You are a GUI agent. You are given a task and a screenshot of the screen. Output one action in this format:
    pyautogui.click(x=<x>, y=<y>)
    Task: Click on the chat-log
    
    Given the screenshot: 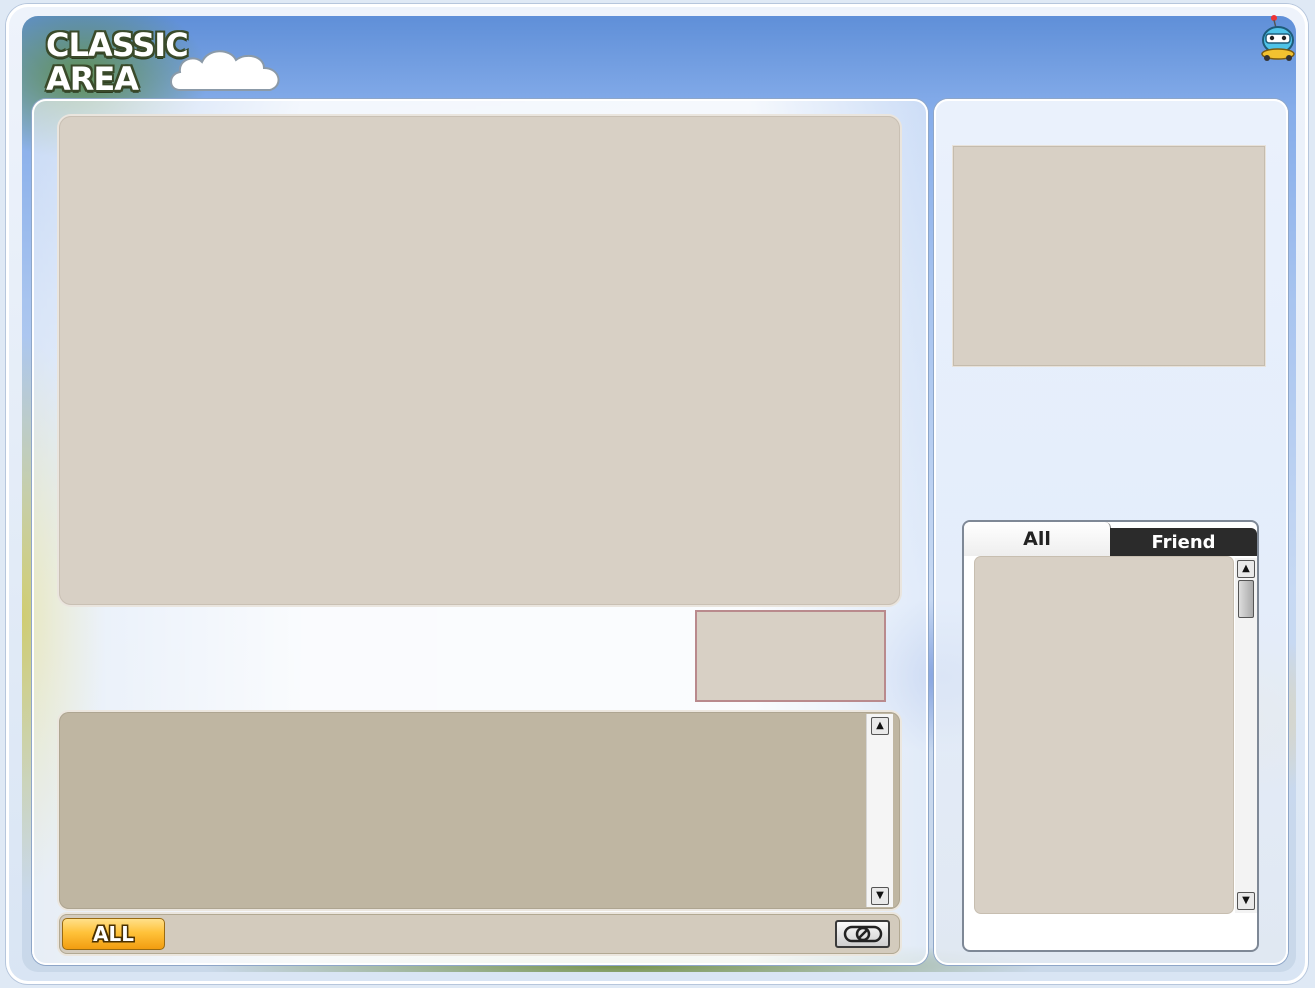 What is the action you would take?
    pyautogui.click(x=479, y=810)
    